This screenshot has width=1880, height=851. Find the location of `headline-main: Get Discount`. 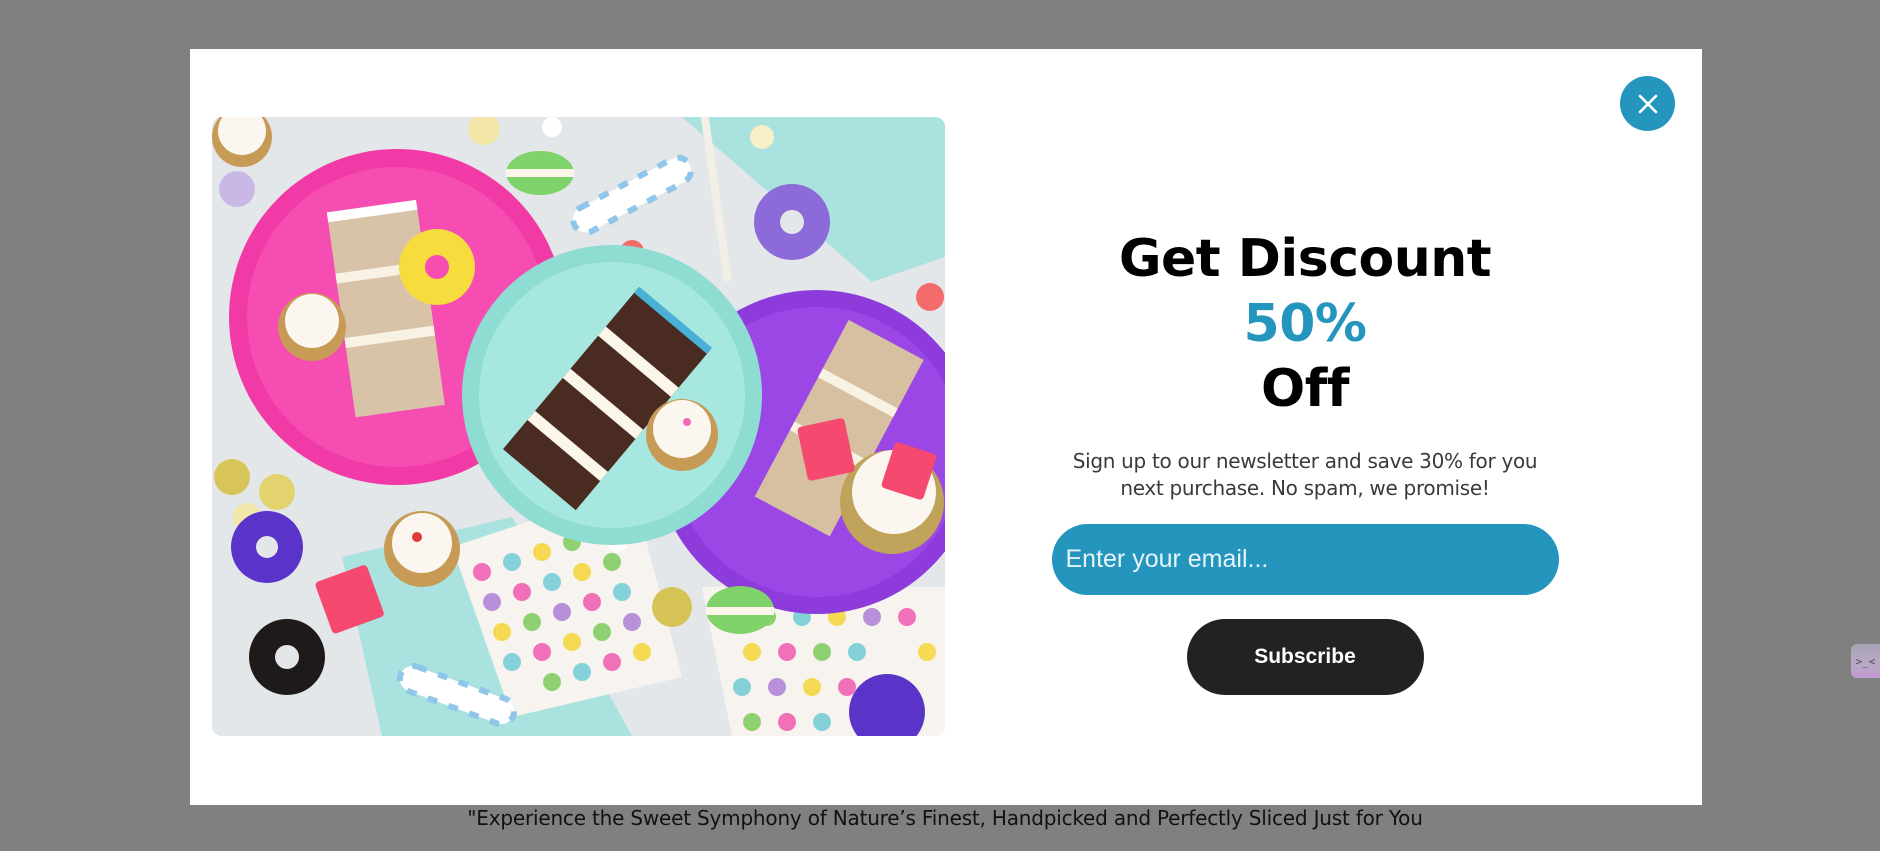

headline-main: Get Discount is located at coordinates (1305, 259).